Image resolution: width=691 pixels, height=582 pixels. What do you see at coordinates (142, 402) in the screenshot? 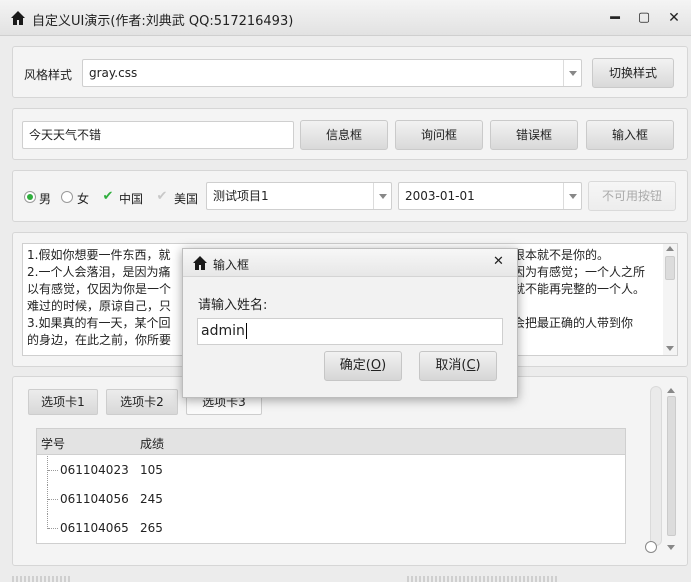
I see `tab-2: 选项卡2` at bounding box center [142, 402].